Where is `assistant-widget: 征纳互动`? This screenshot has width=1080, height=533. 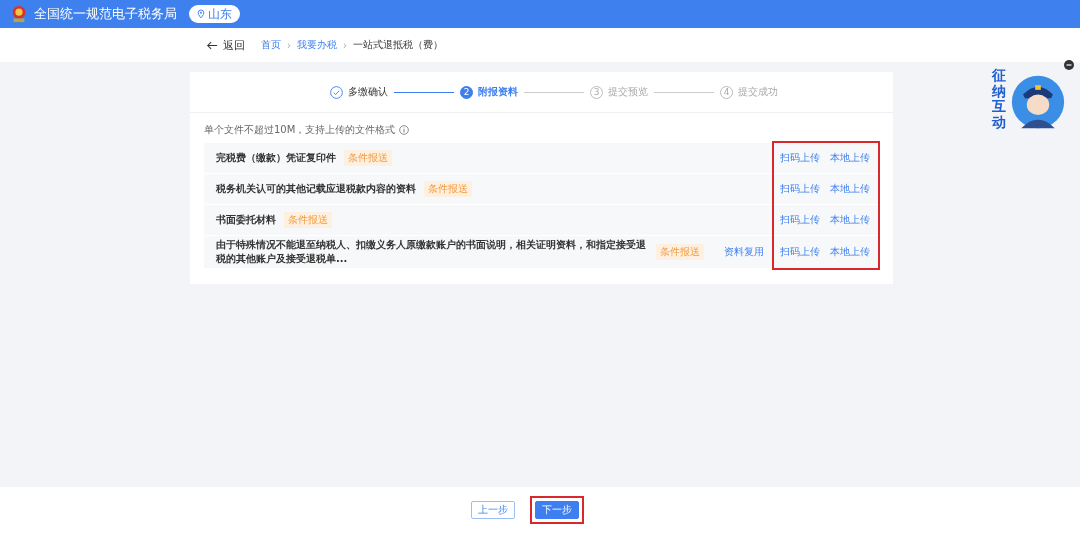 assistant-widget: 征纳互动 is located at coordinates (1031, 95).